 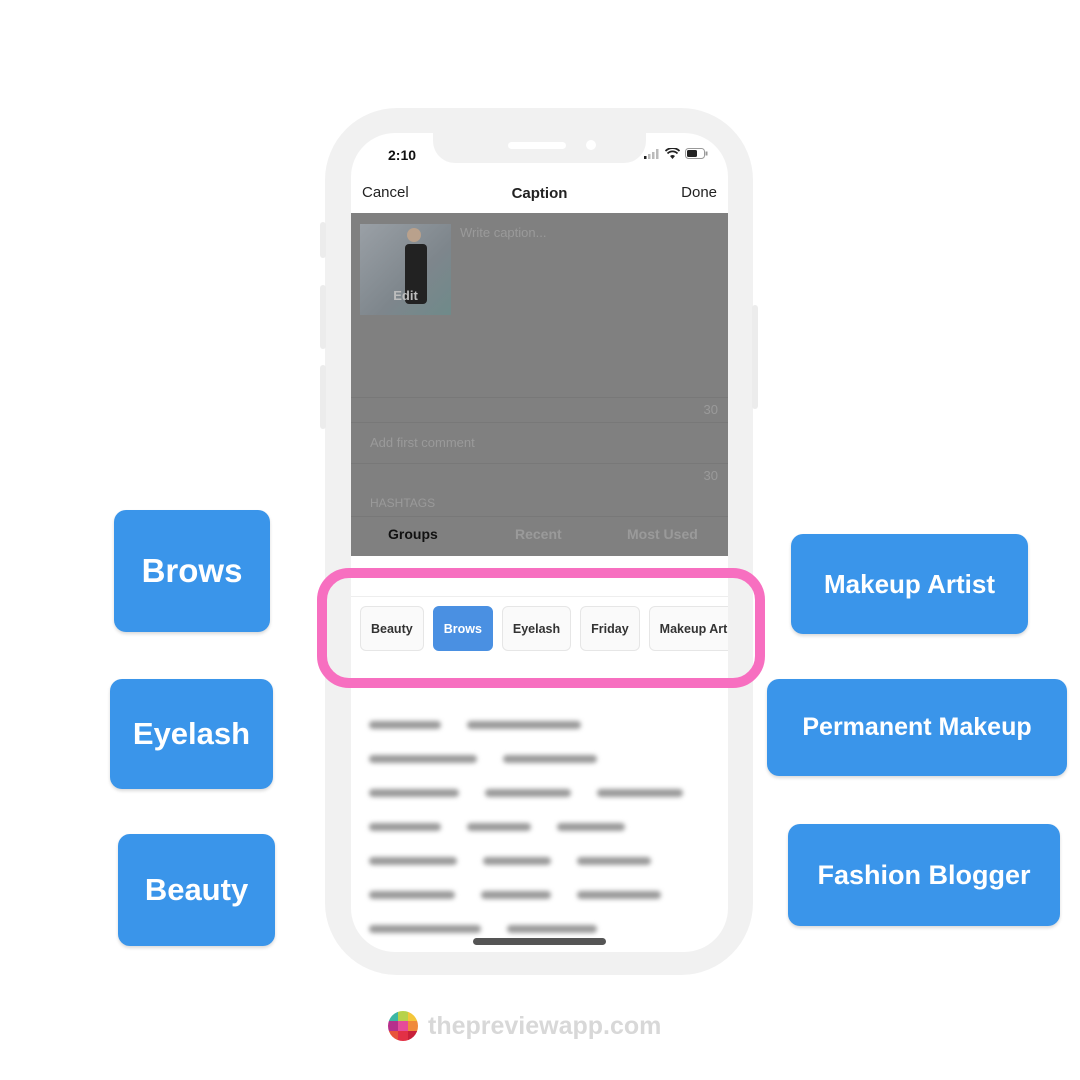 What do you see at coordinates (909, 584) in the screenshot?
I see `callout-makeup-artist: Makeup Artist` at bounding box center [909, 584].